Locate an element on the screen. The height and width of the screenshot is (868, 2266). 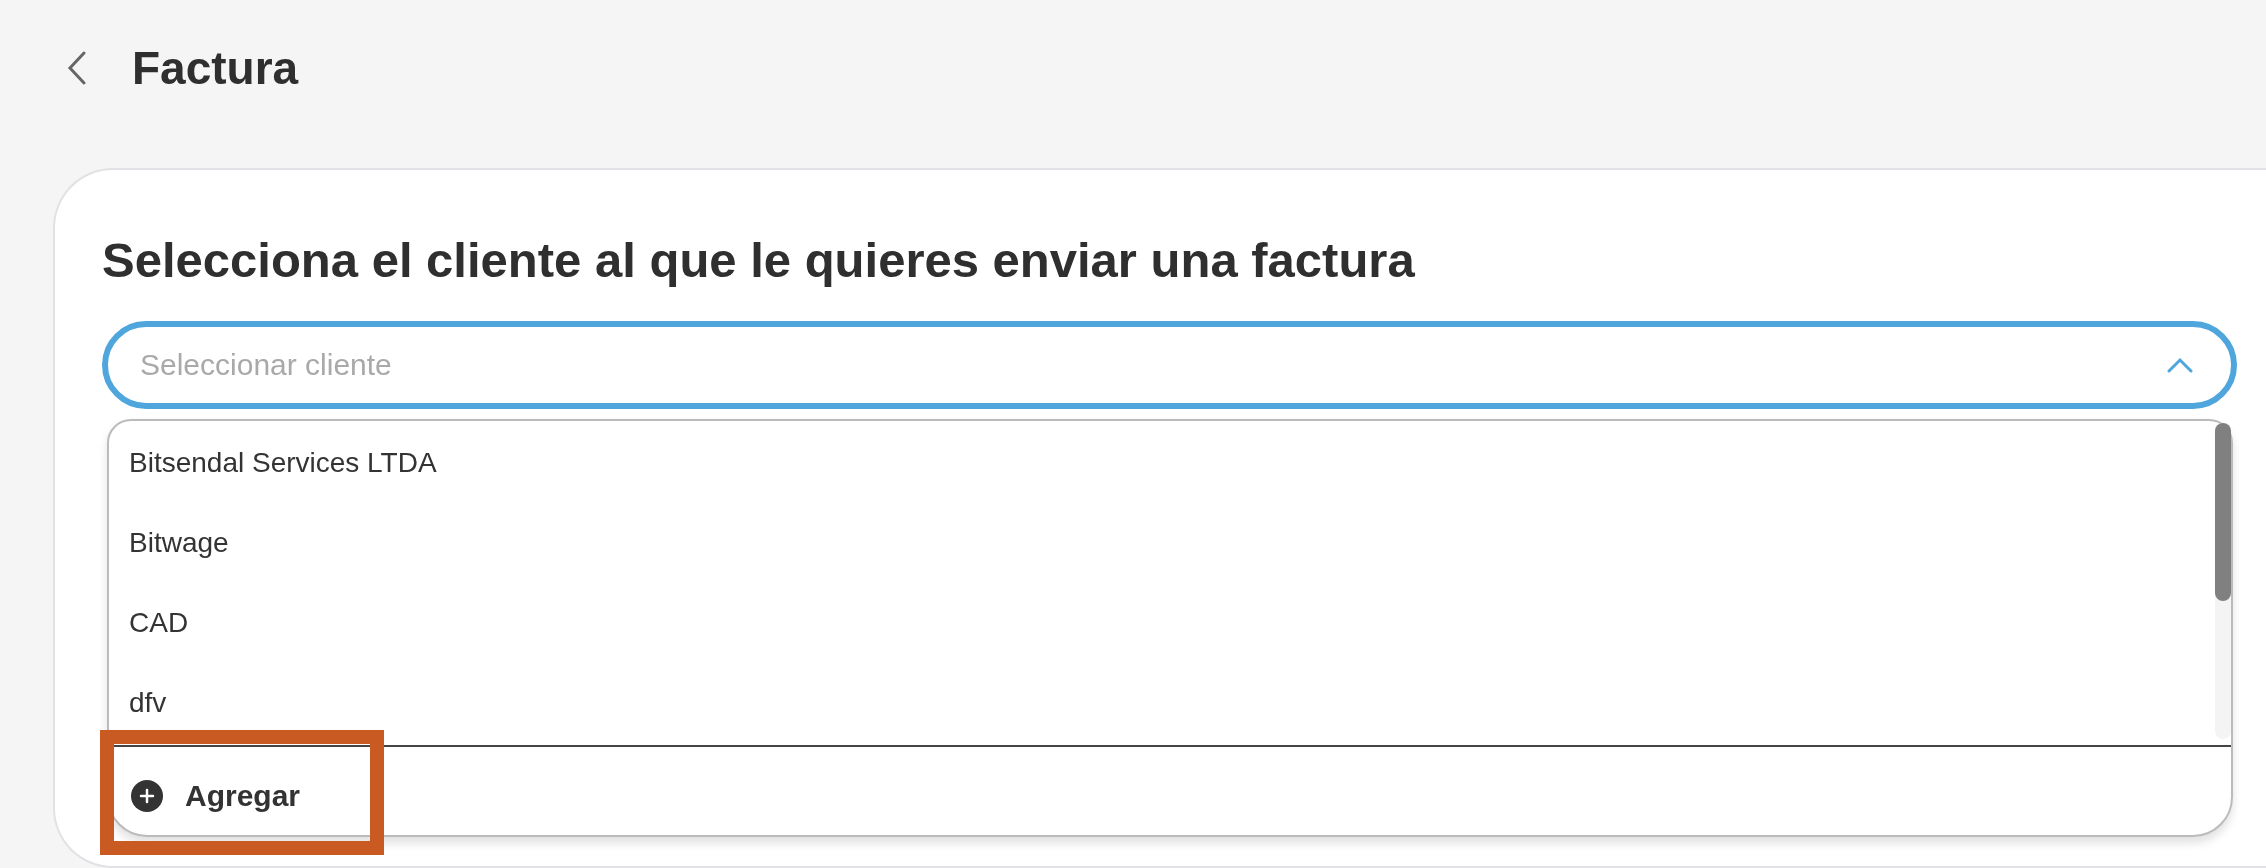
chevron-icon is located at coordinates (2180, 365).